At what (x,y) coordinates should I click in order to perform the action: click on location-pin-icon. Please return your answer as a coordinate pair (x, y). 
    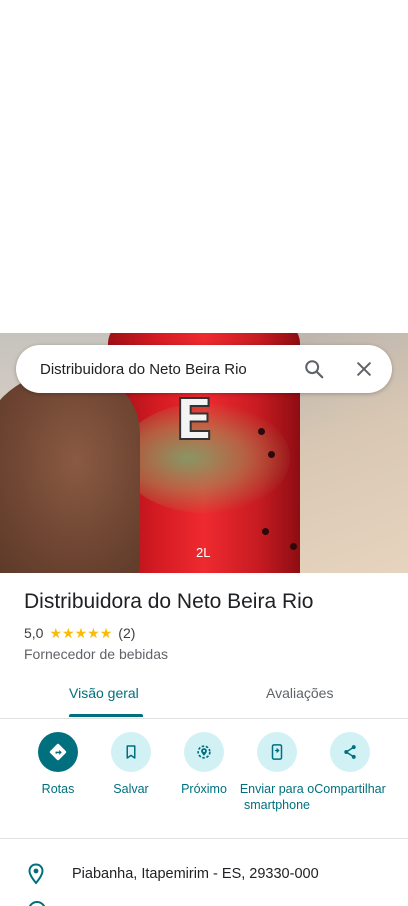
    Looking at the image, I should click on (36, 874).